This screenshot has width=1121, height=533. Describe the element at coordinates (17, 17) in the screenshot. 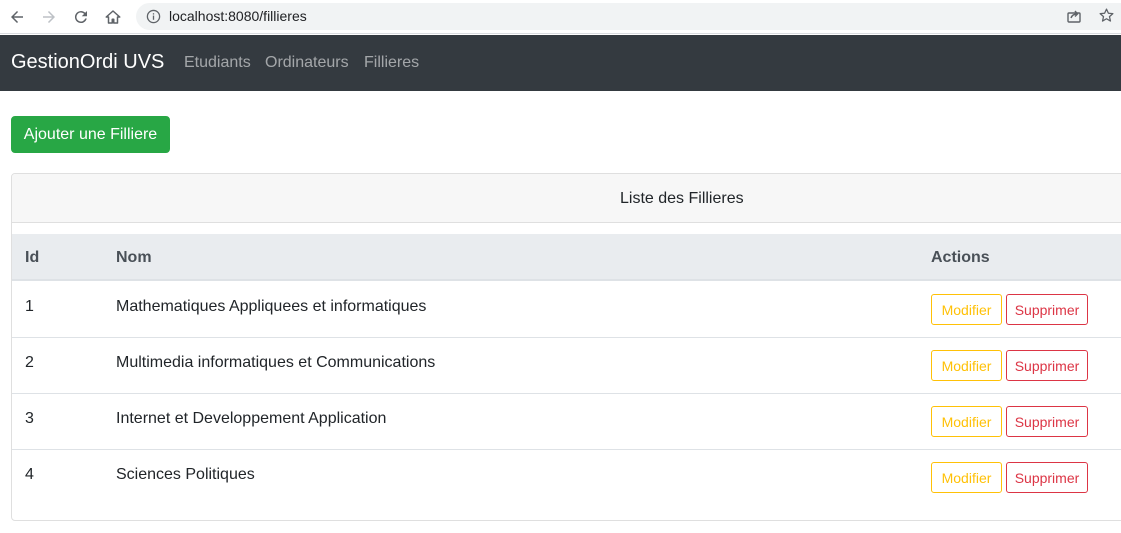

I see `back-arrow-icon` at that location.